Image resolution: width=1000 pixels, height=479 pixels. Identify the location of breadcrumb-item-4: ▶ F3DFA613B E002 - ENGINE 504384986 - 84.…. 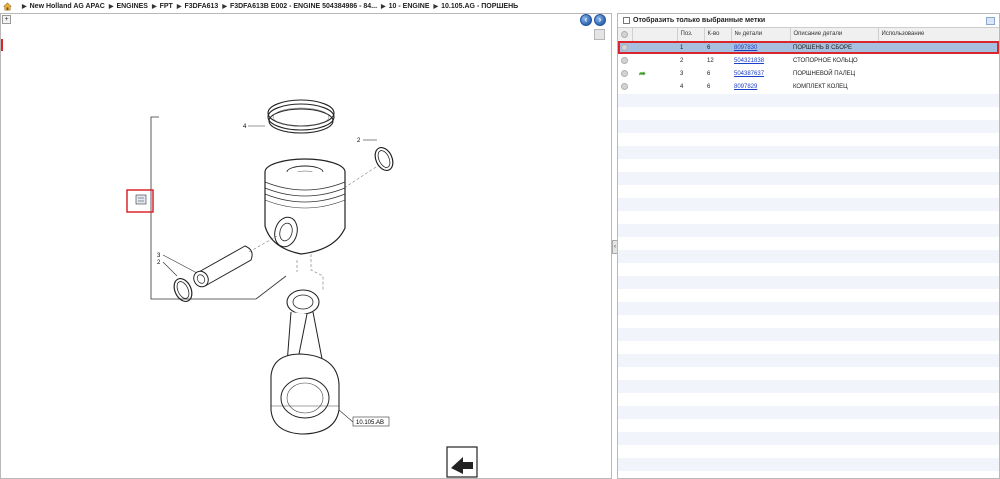
(297, 6).